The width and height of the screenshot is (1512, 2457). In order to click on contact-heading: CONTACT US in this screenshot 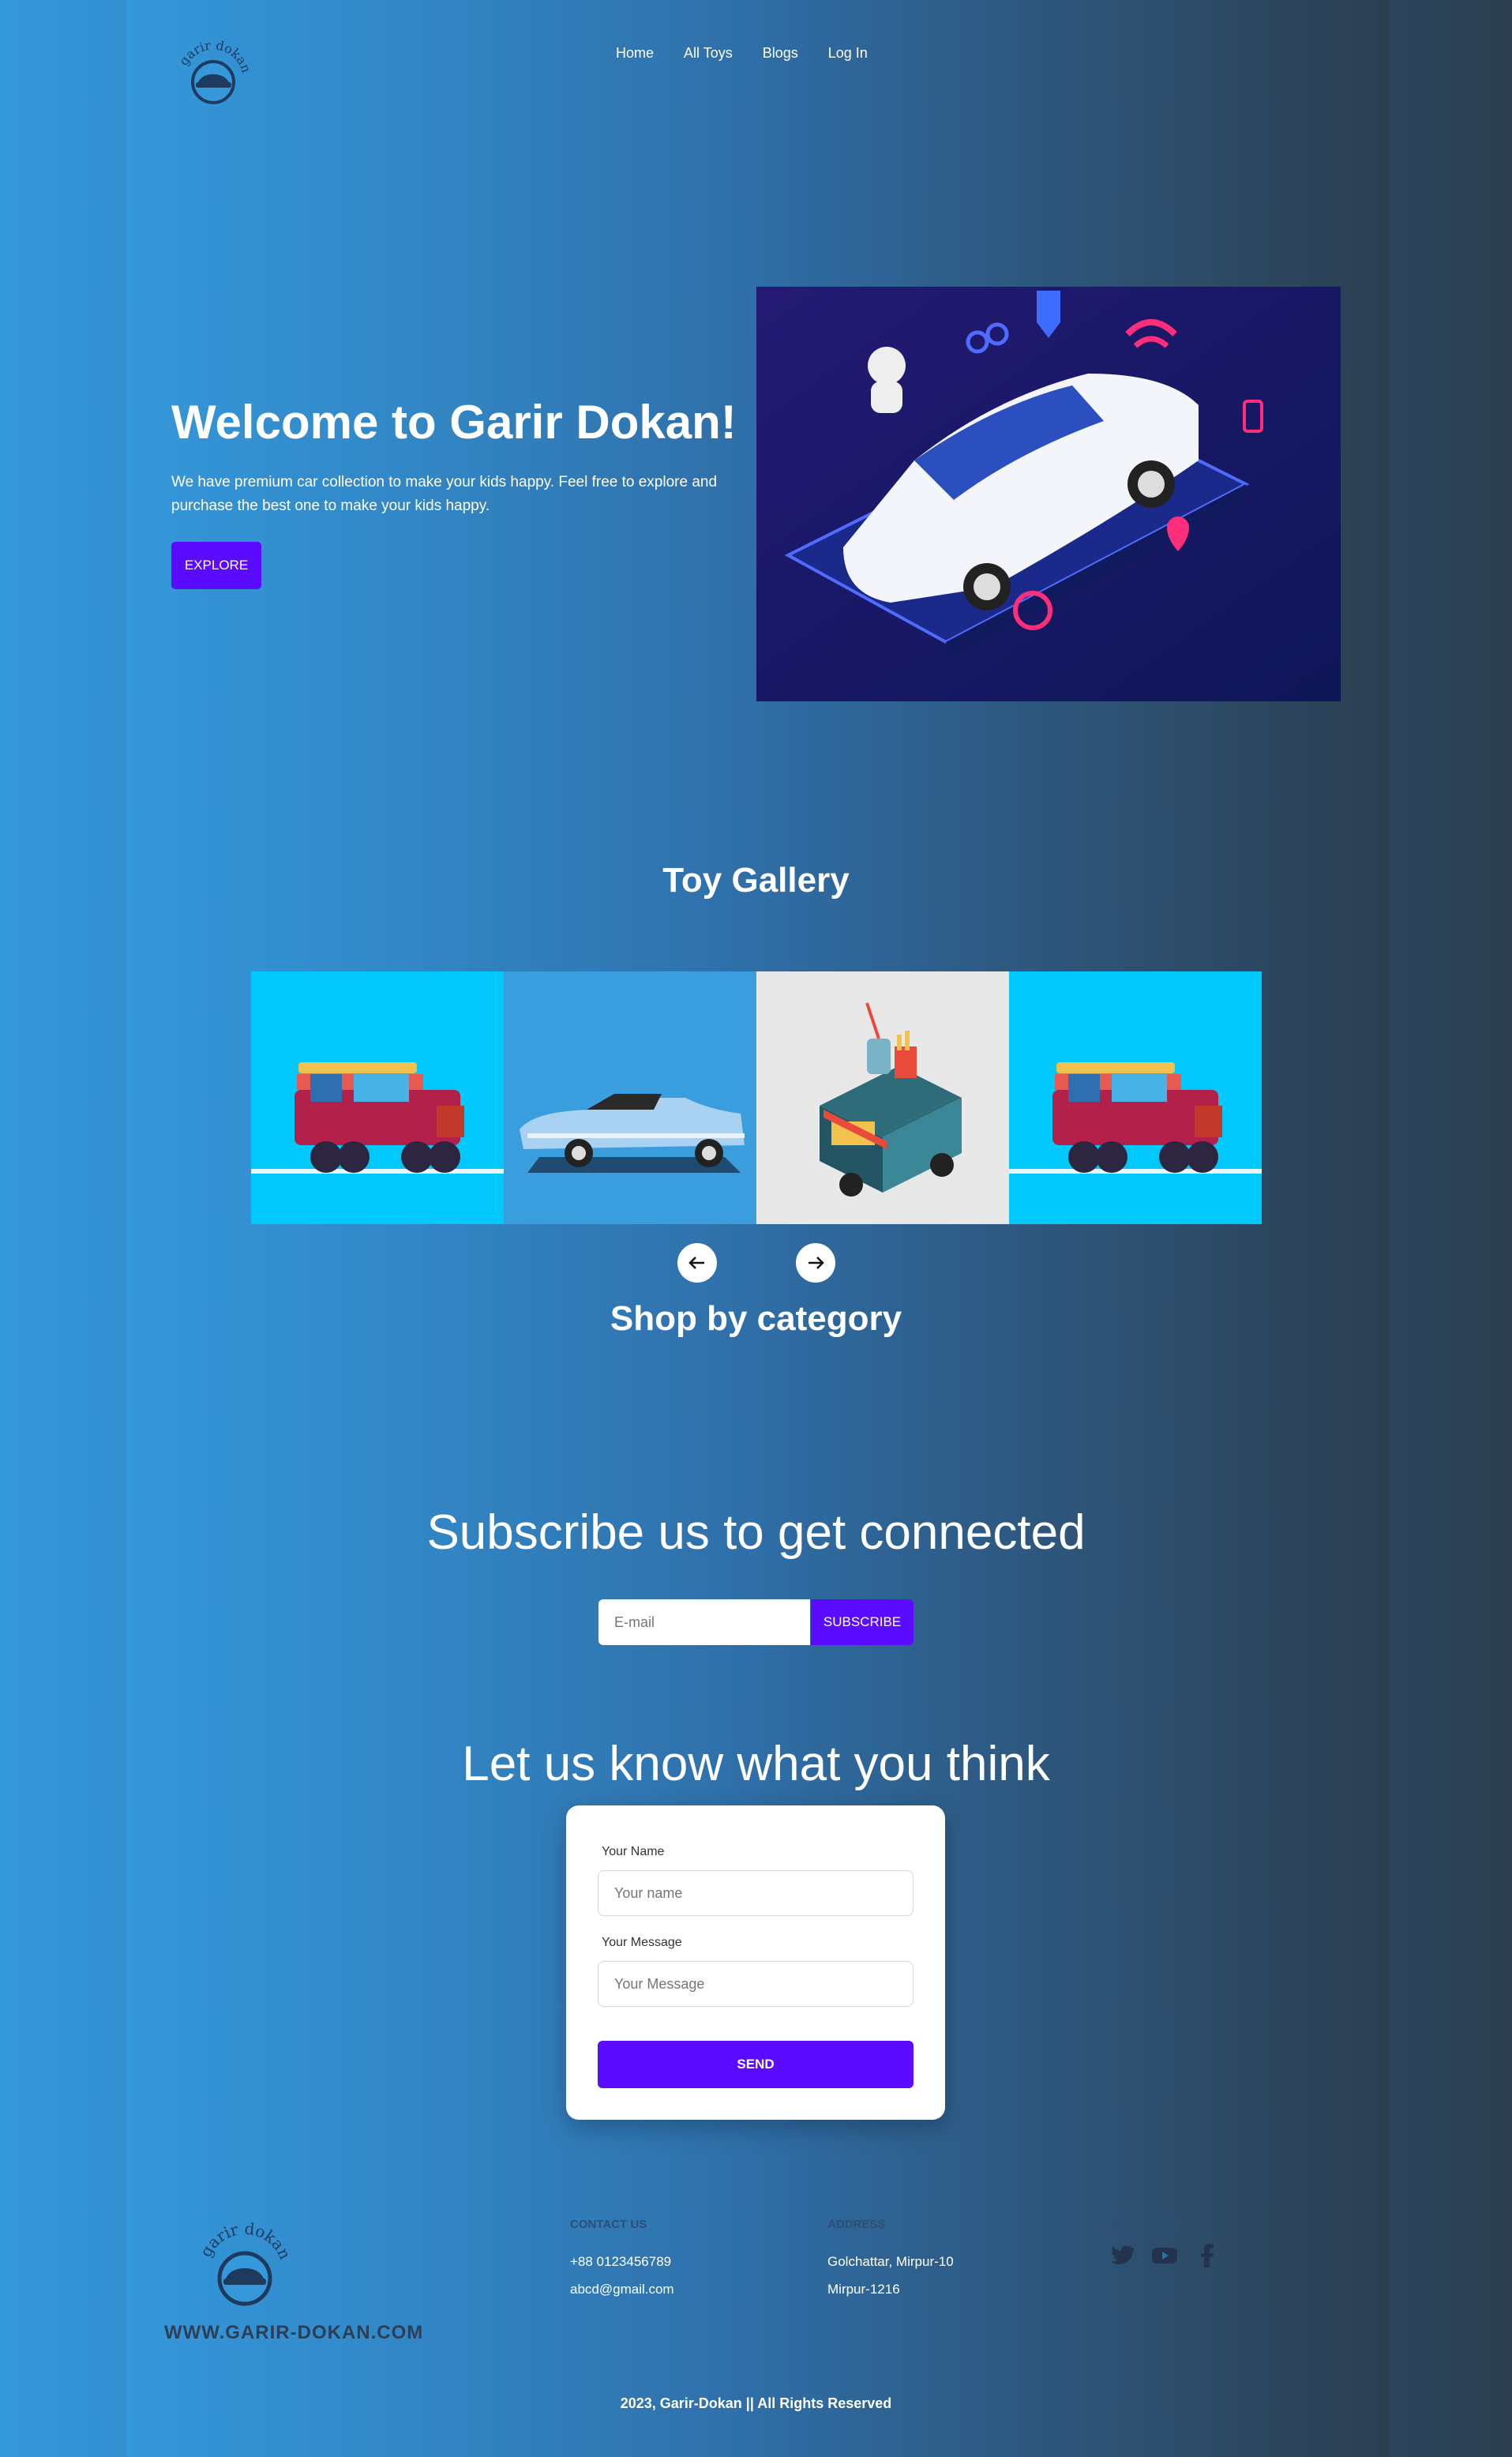, I will do `click(608, 2224)`.